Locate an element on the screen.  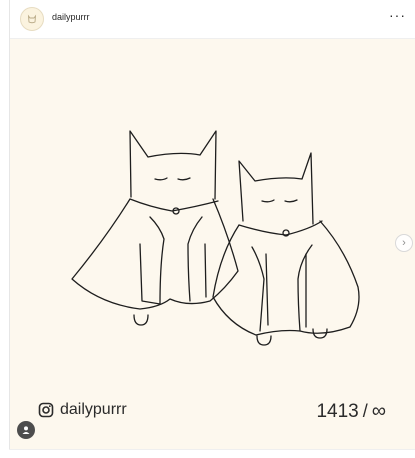
post-header: dailypurrr ··· is located at coordinates (212, 19).